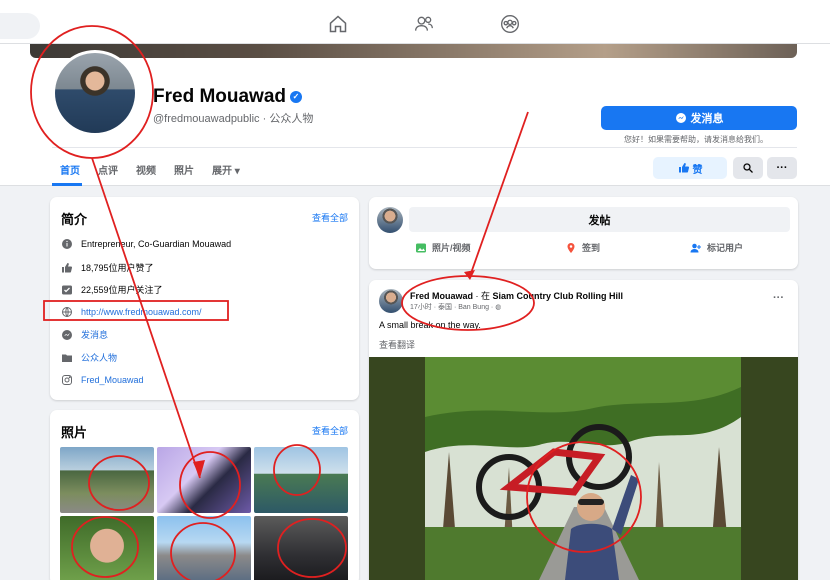 The width and height of the screenshot is (830, 580). What do you see at coordinates (226, 169) in the screenshot?
I see `tab-more: 展开 ▾` at bounding box center [226, 169].